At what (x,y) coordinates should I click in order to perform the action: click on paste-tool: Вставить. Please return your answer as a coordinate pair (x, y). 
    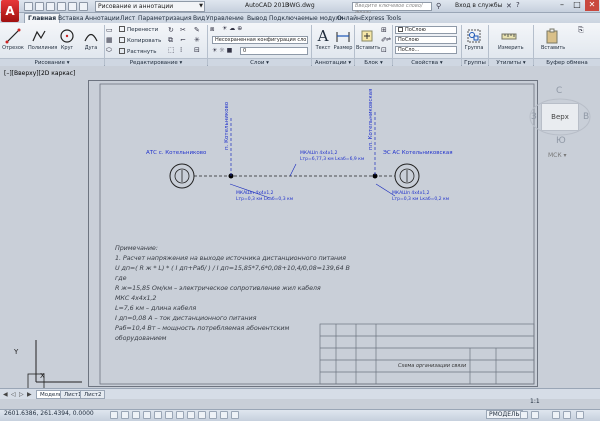
    Looking at the image, I should click on (553, 39).